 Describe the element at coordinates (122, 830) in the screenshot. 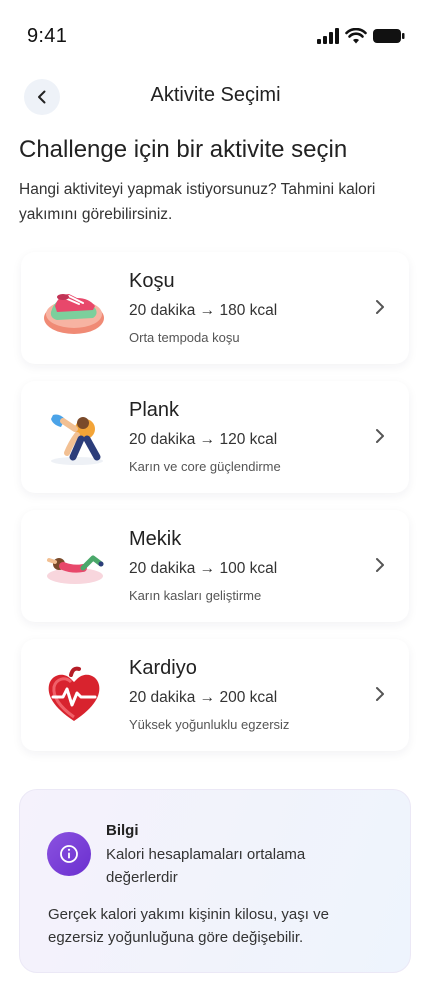

I see `info-title: Bilgi` at that location.